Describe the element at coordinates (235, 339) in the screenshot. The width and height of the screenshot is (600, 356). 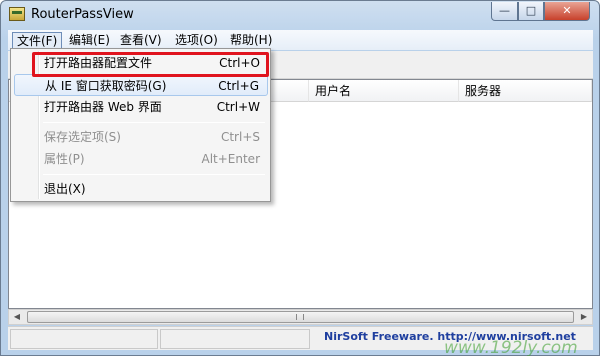
I see `status-cell-info` at that location.